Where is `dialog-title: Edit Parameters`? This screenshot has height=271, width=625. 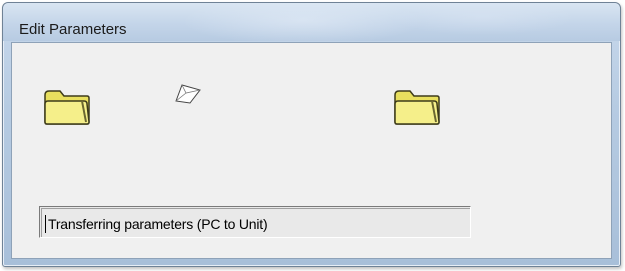
dialog-title: Edit Parameters is located at coordinates (73, 29).